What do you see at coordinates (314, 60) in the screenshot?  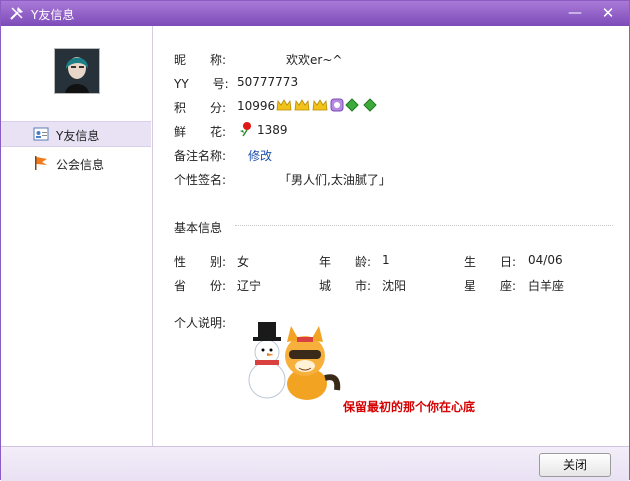 I see `nickname-value: 欢欢er~^` at bounding box center [314, 60].